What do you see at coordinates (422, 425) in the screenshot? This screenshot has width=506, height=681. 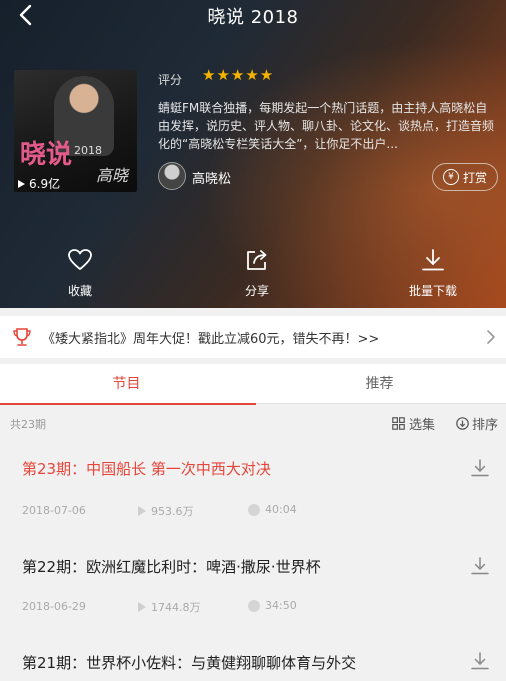 I see `select-label: 选集` at bounding box center [422, 425].